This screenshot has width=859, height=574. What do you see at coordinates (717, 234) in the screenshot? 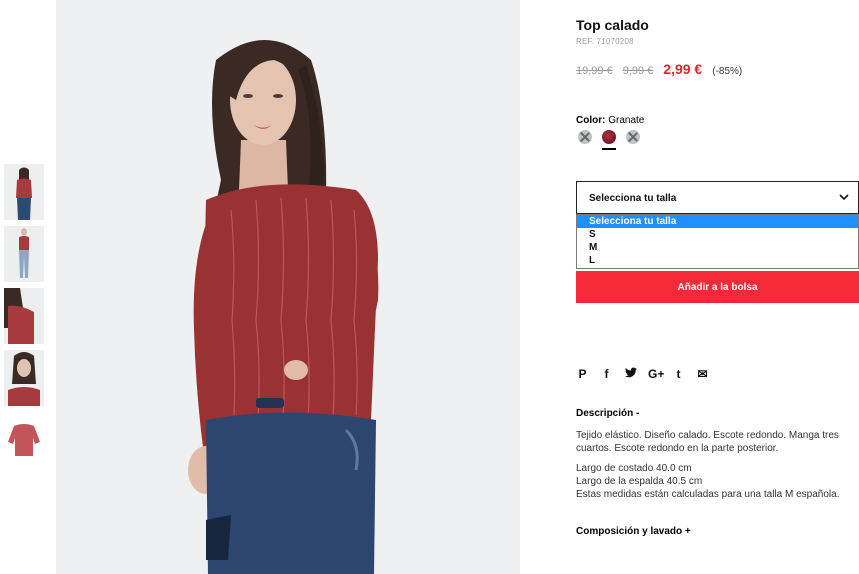
I see `size-option-s: S` at bounding box center [717, 234].